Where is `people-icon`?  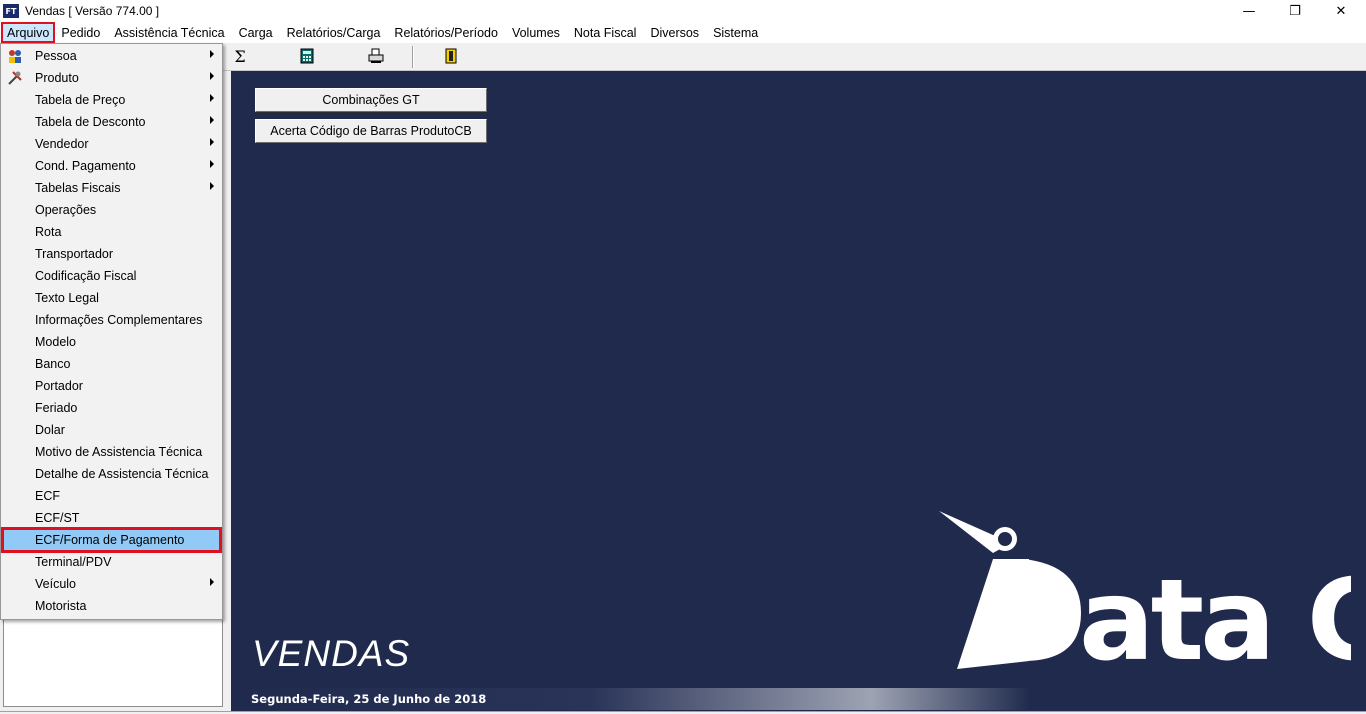 people-icon is located at coordinates (15, 56).